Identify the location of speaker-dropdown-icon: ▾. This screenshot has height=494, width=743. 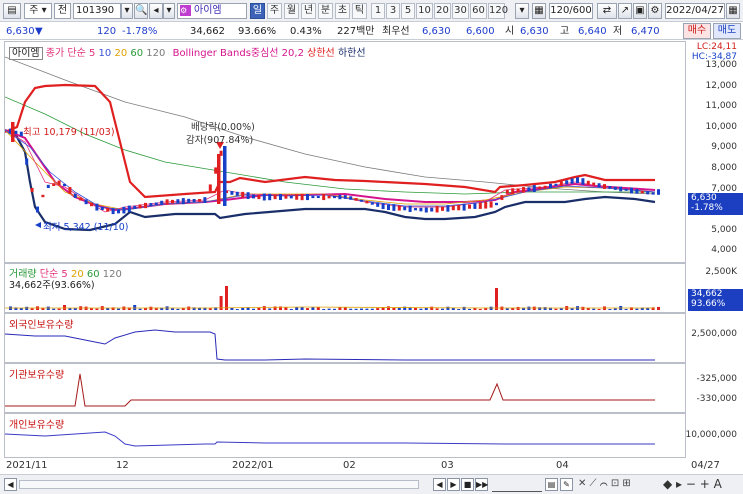
(169, 11).